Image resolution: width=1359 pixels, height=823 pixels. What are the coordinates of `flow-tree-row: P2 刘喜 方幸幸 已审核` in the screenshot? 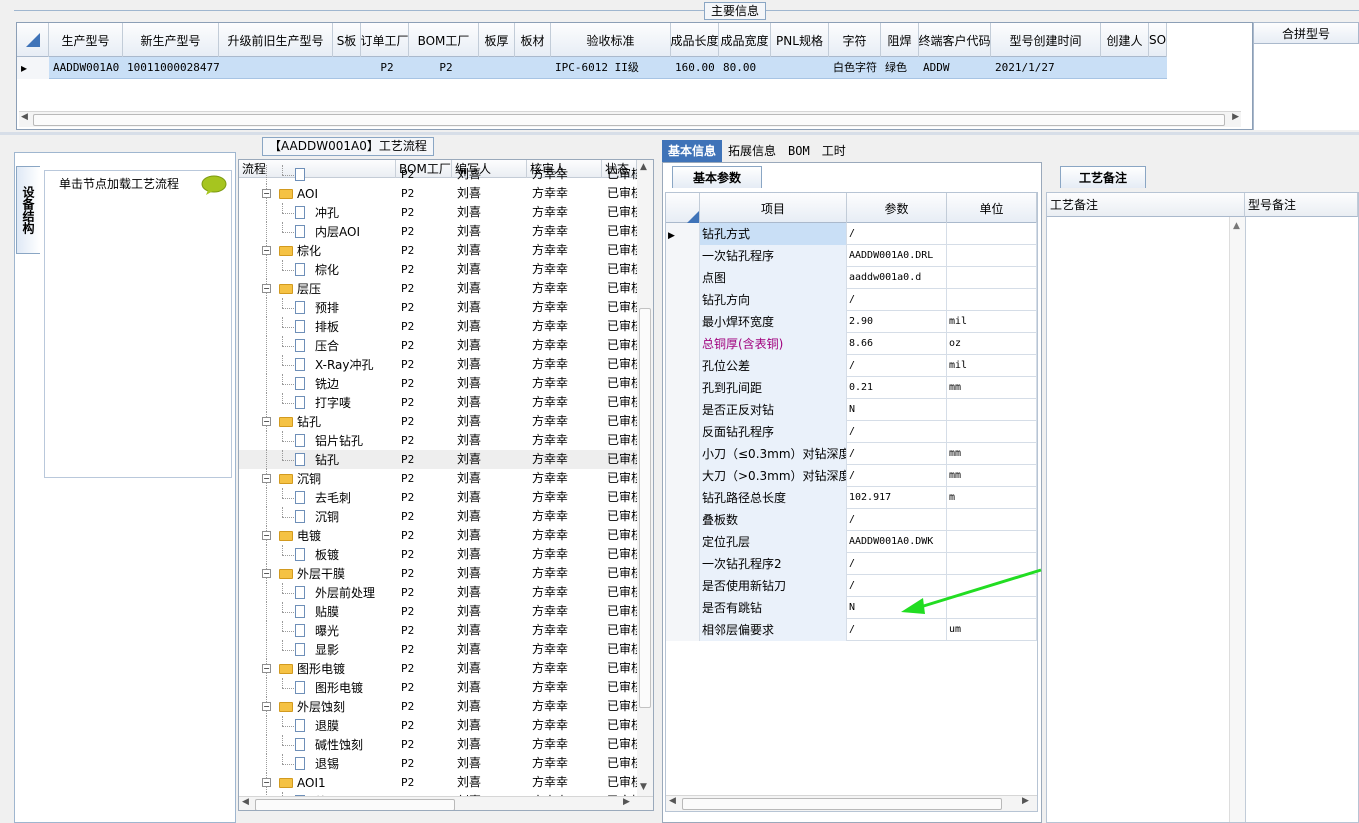 It's located at (438, 174).